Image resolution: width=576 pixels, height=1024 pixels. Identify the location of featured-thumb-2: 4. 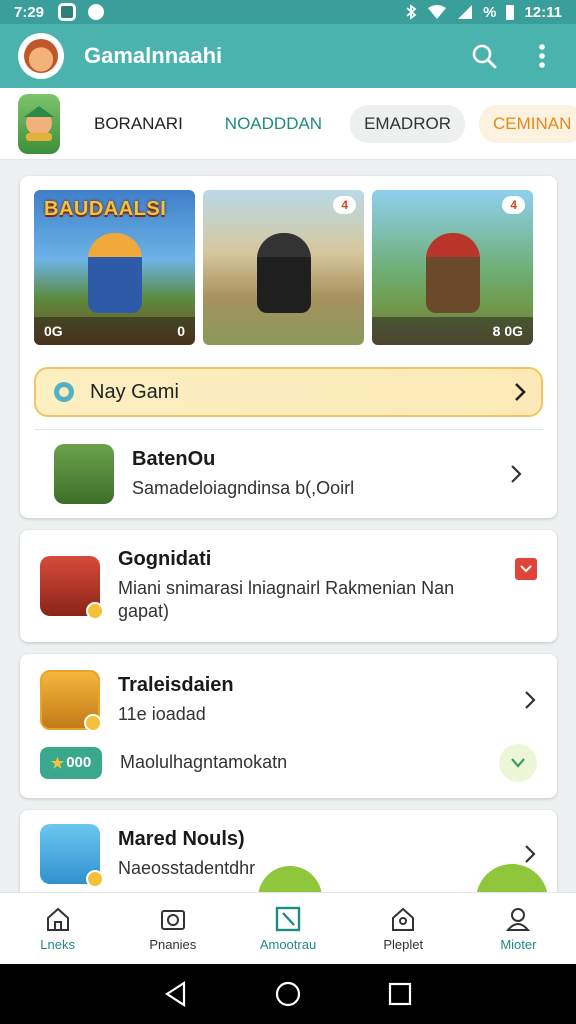
(283, 267).